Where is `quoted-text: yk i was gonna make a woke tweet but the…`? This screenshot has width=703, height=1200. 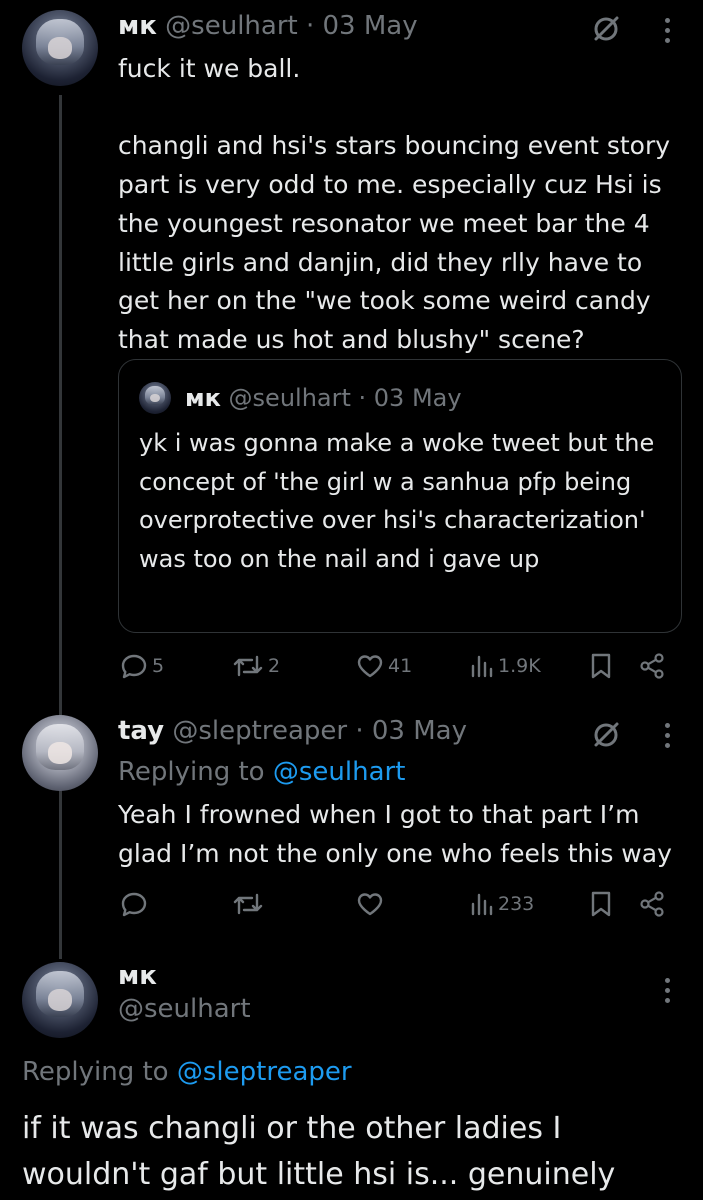 quoted-text: yk i was gonna make a woke tweet but the… is located at coordinates (397, 501).